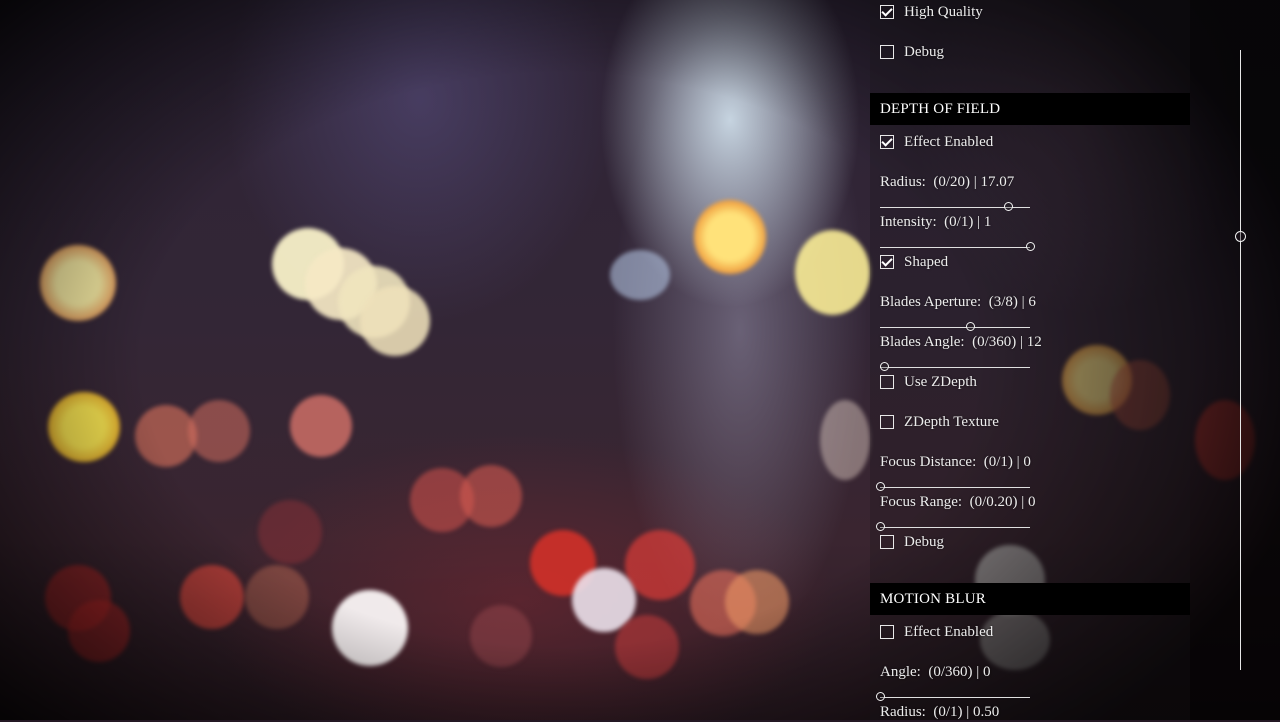  Describe the element at coordinates (880, 526) in the screenshot. I see `dof-focus-range-slider-handle` at that location.